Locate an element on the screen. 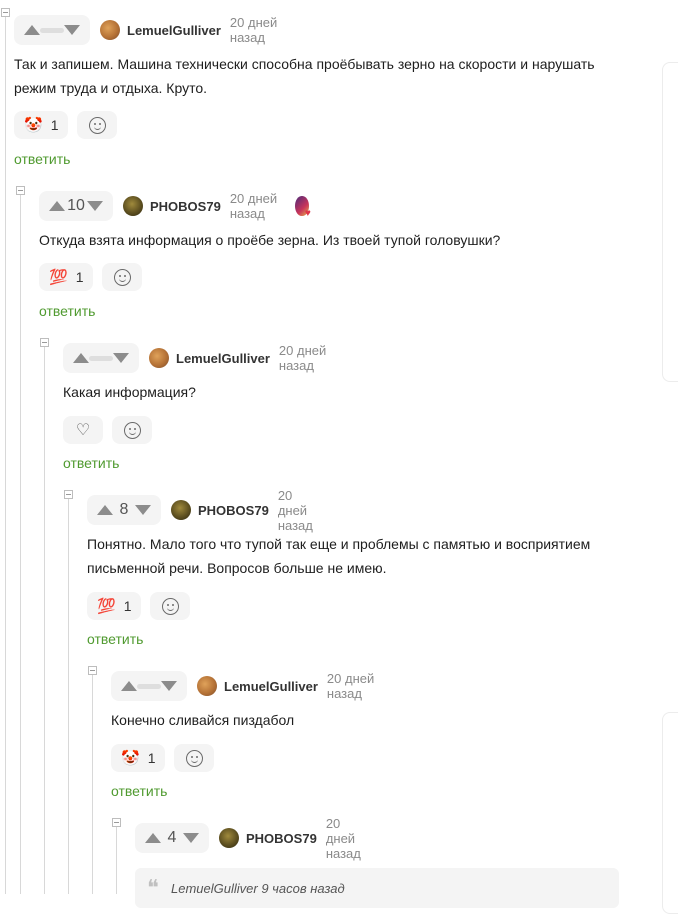  reactions: ♡ is located at coordinates (112, 430).